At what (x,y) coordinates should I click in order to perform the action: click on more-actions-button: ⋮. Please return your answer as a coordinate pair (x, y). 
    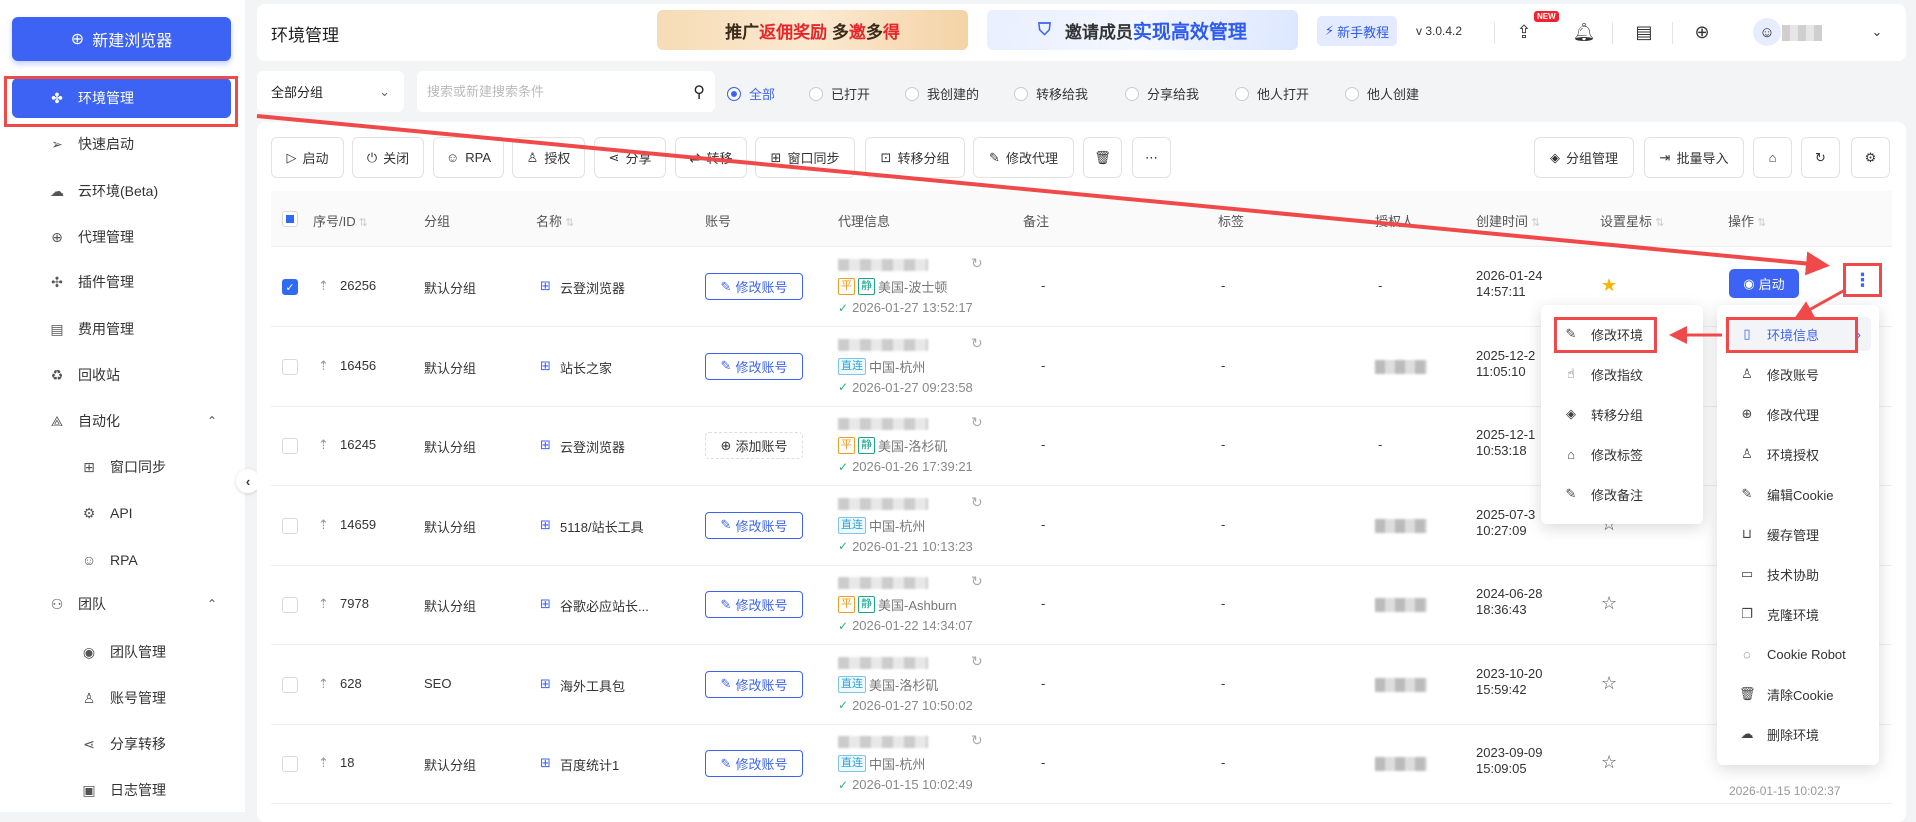
    Looking at the image, I should click on (1862, 280).